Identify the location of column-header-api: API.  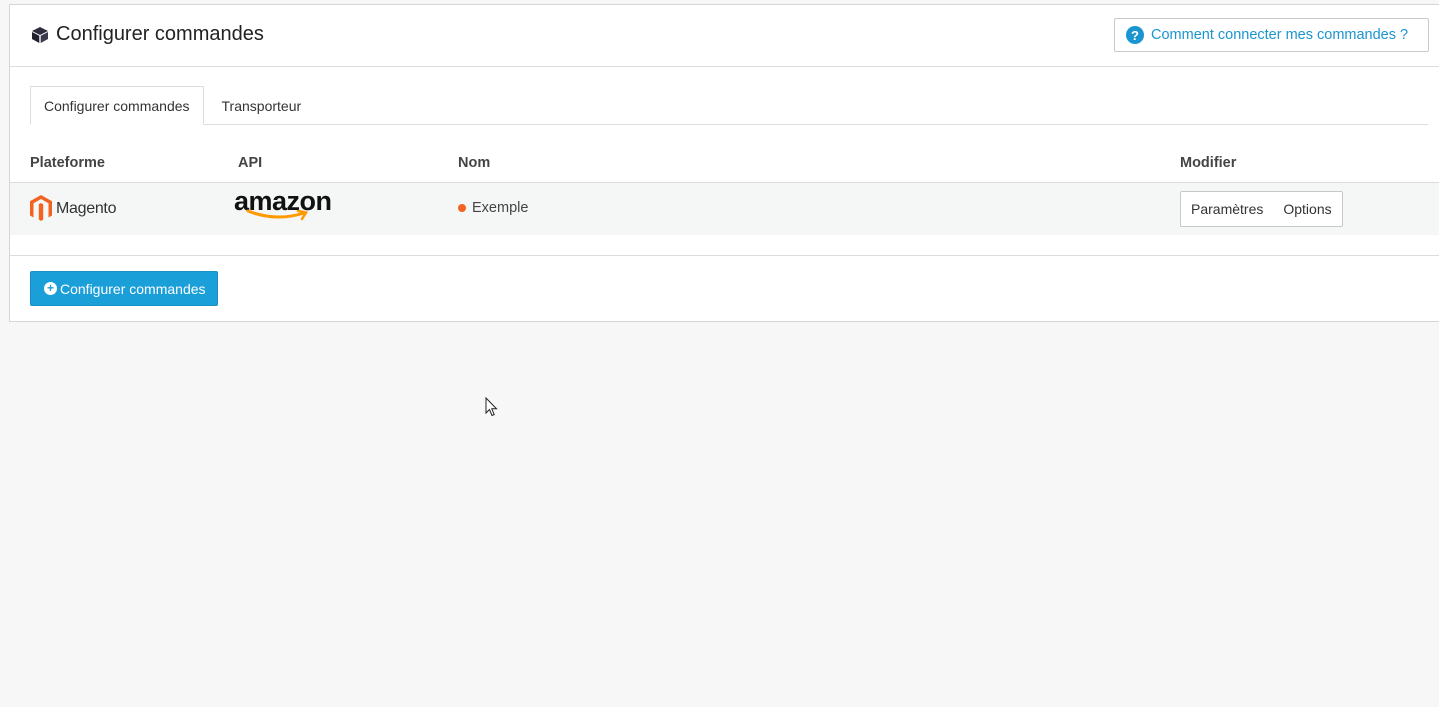
(250, 163).